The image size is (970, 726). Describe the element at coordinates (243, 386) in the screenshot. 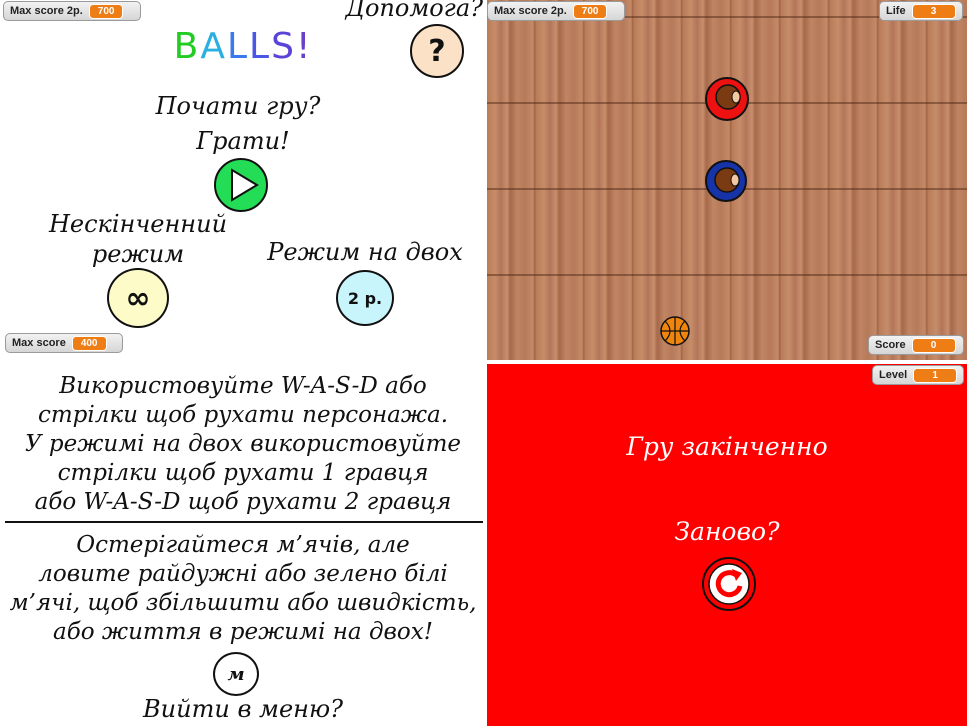

I see `controls-instruction-line: Використовуйте W-A-S-D або` at that location.